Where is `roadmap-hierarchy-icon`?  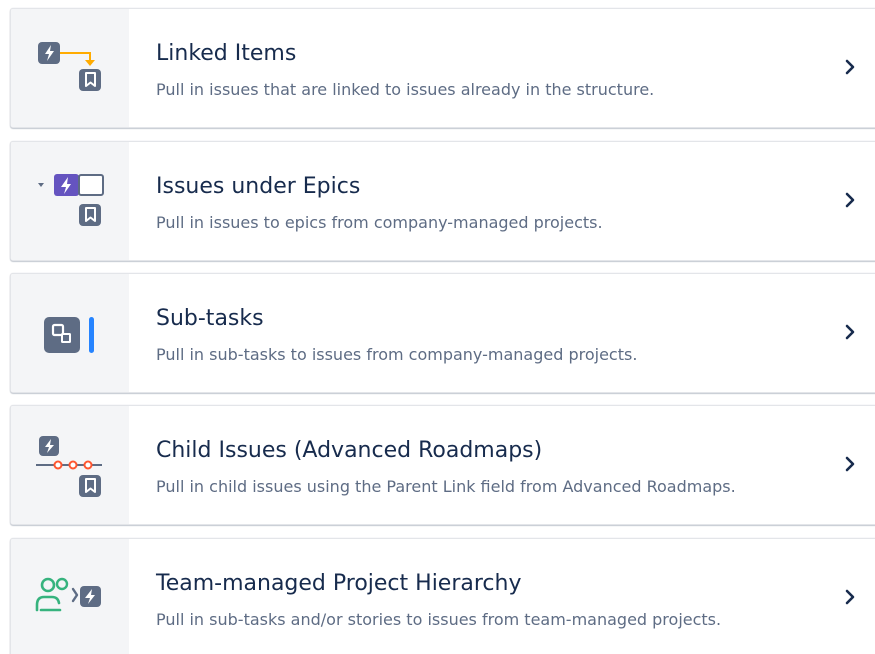 roadmap-hierarchy-icon is located at coordinates (69, 466).